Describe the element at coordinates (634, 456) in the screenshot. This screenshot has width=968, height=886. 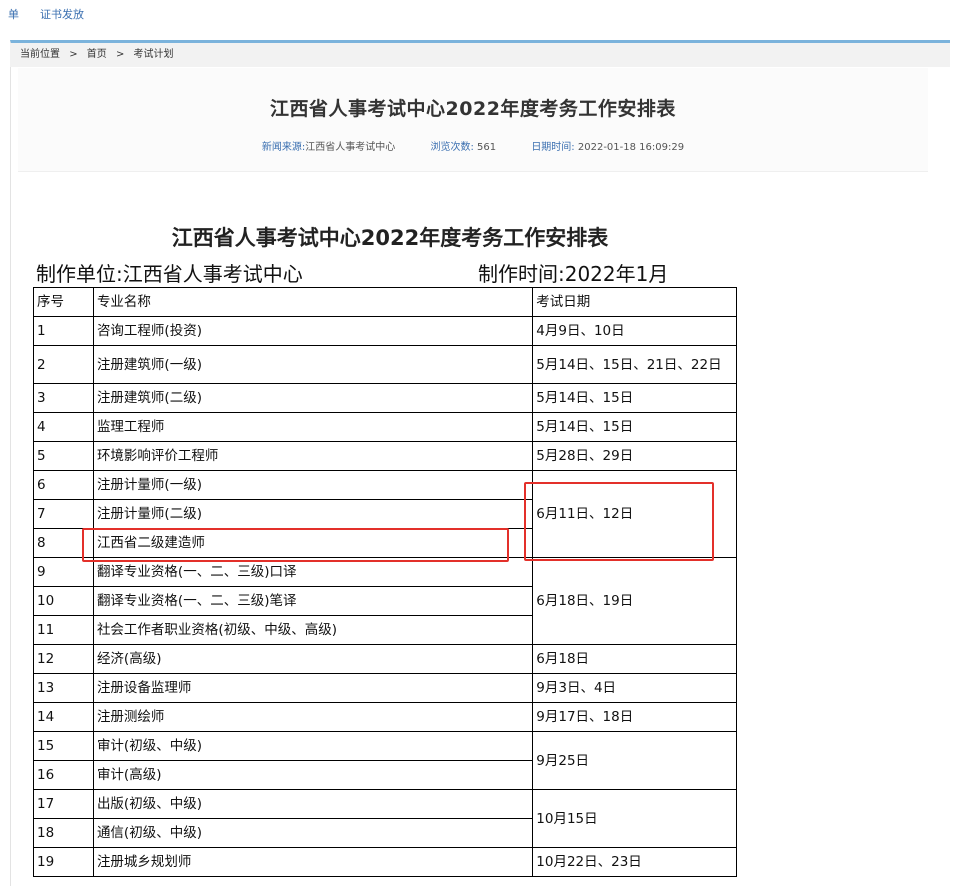
I see `cell-date: 5月28日、29日` at that location.